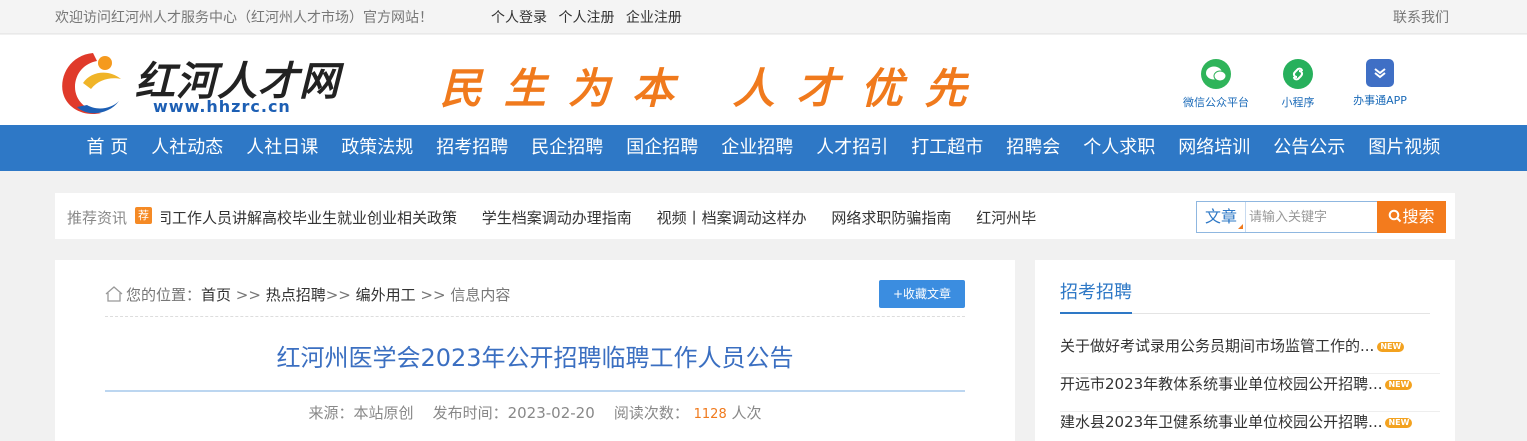 This screenshot has width=1527, height=441. Describe the element at coordinates (1298, 74) in the screenshot. I see `miniprogram-icon` at that location.